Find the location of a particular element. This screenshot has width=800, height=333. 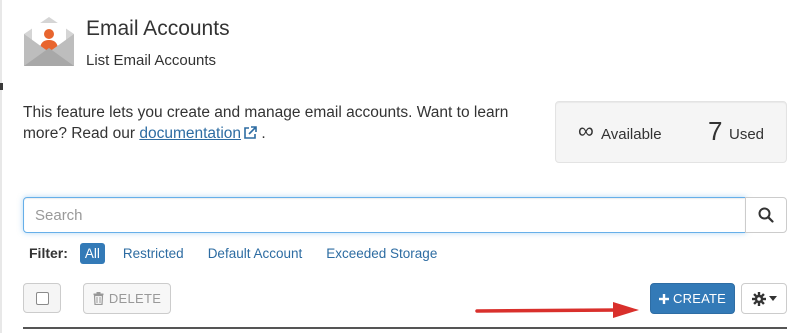

caret-down-icon is located at coordinates (772, 298).